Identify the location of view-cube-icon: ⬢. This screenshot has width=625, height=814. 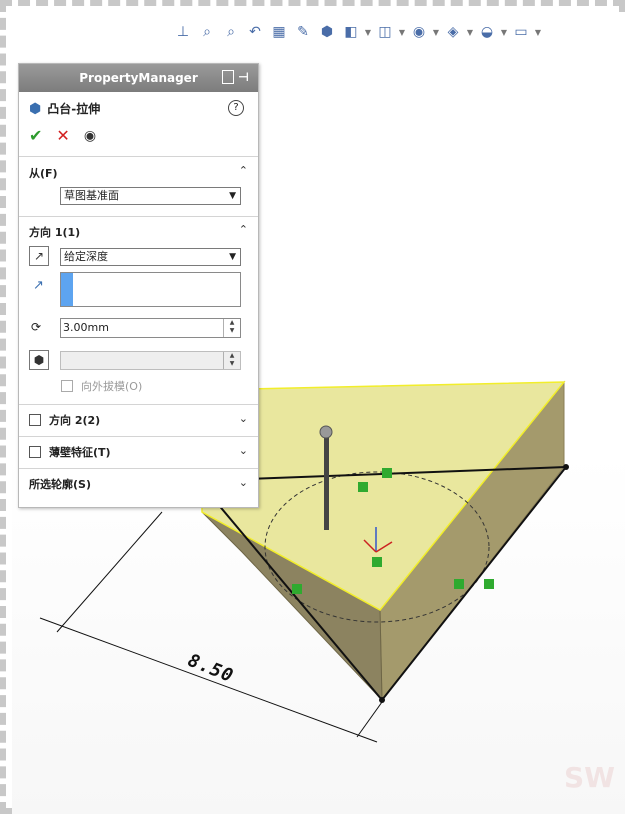
(327, 32).